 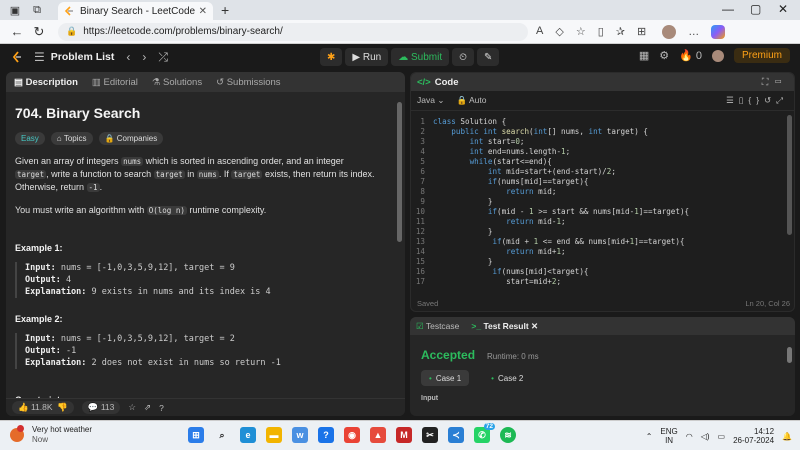 I want to click on case-tab: • Case 2, so click(x=507, y=378).